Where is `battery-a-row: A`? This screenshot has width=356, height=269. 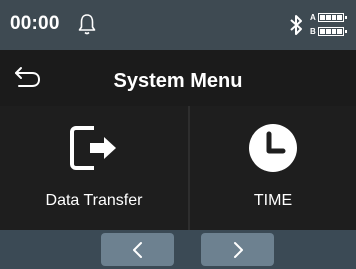
battery-a-row: A is located at coordinates (328, 17).